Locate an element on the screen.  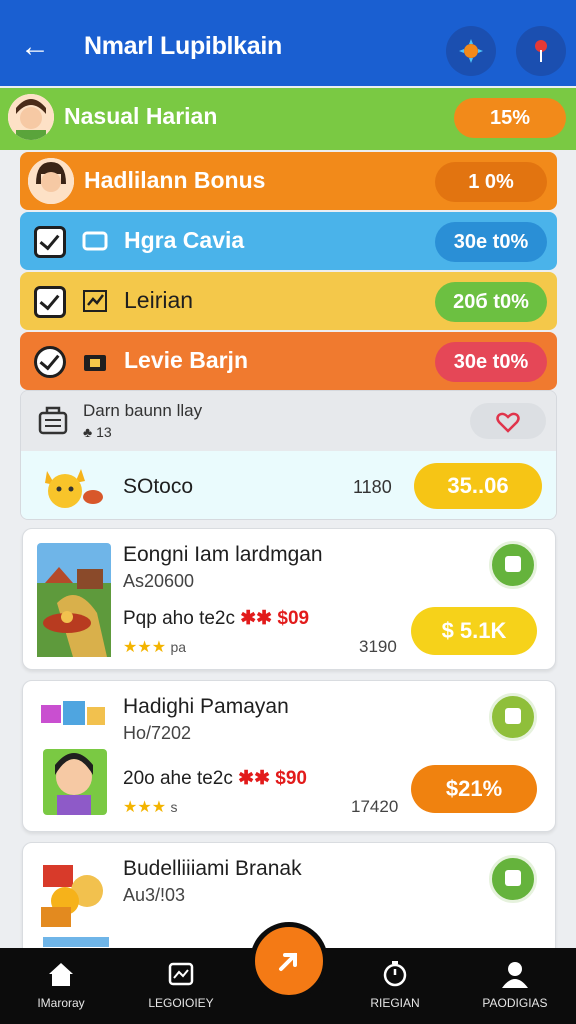
tab-timer: RIEGIAN is located at coordinates (395, 986).